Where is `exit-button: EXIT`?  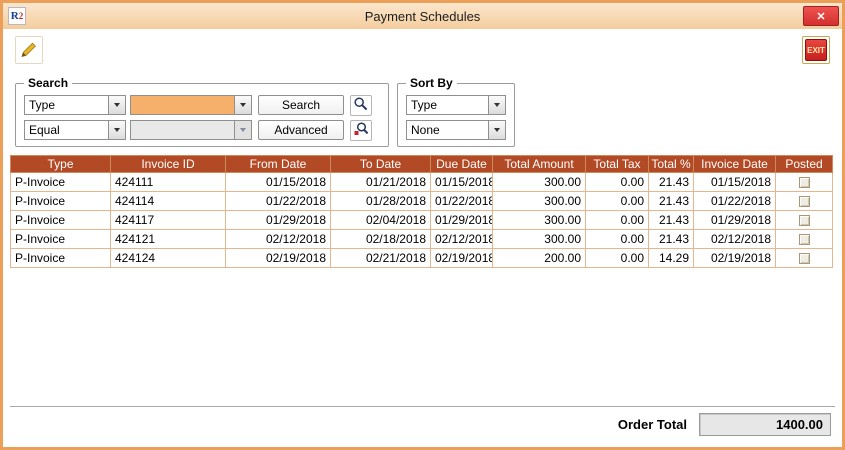 exit-button: EXIT is located at coordinates (816, 50).